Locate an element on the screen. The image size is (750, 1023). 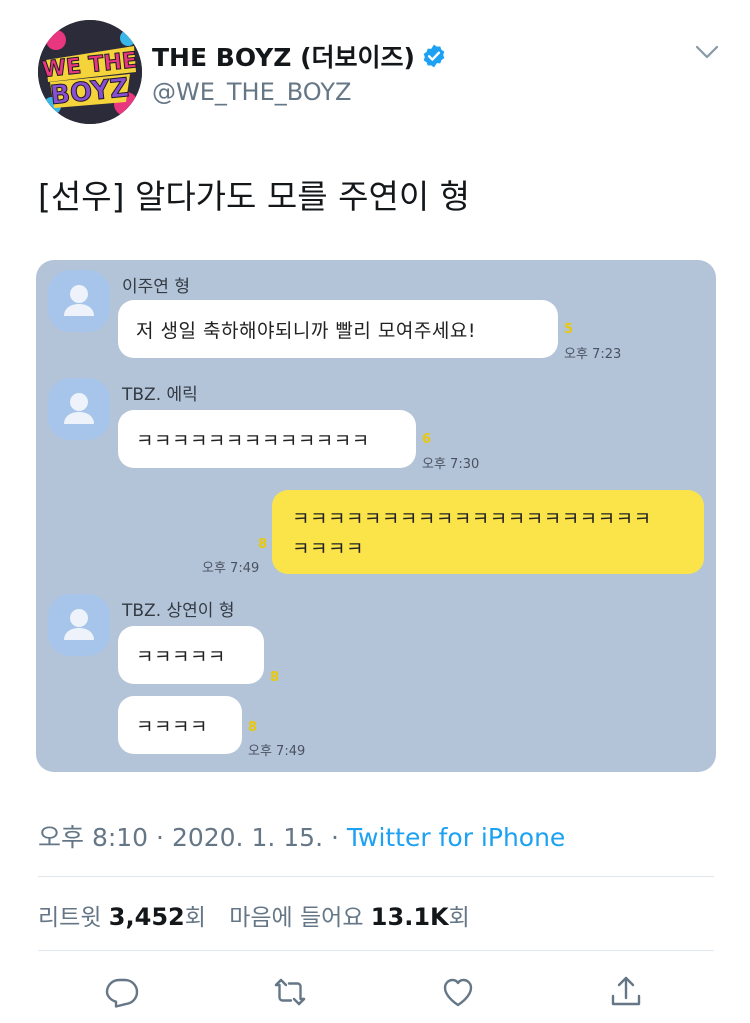
chat-bubble-line: ㅋㅋㅋㅋ is located at coordinates (328, 549).